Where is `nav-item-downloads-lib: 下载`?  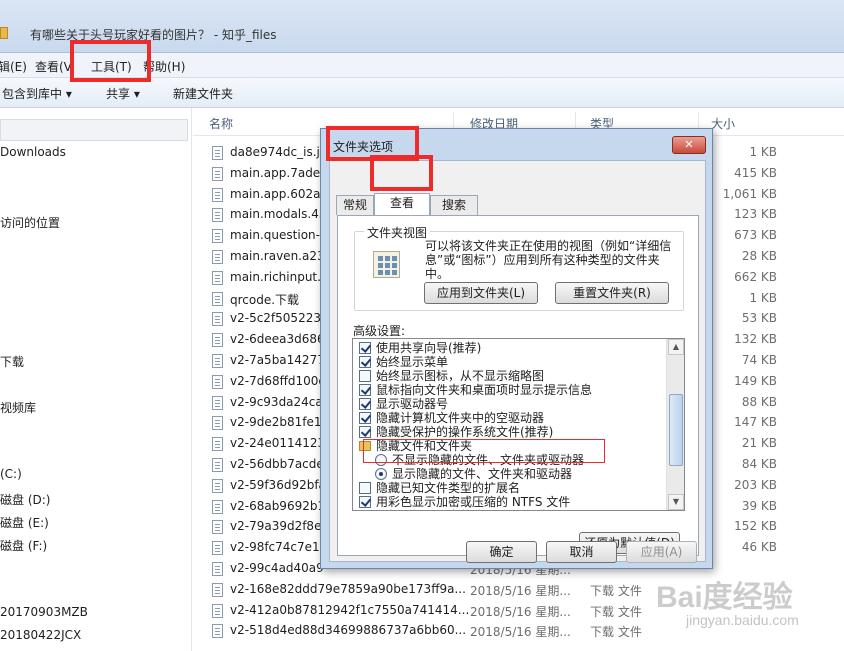 nav-item-downloads-lib: 下载 is located at coordinates (12, 361).